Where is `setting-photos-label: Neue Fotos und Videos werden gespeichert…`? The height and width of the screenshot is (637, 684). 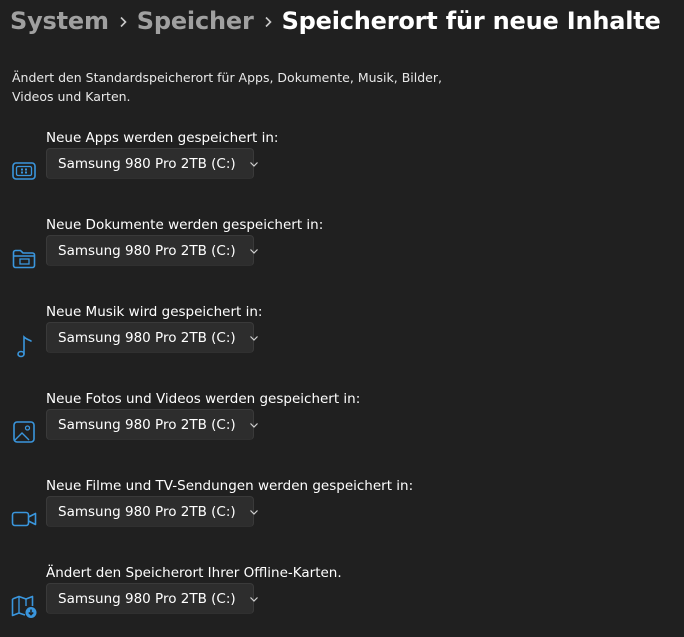 setting-photos-label: Neue Fotos und Videos werden gespeichert… is located at coordinates (203, 399).